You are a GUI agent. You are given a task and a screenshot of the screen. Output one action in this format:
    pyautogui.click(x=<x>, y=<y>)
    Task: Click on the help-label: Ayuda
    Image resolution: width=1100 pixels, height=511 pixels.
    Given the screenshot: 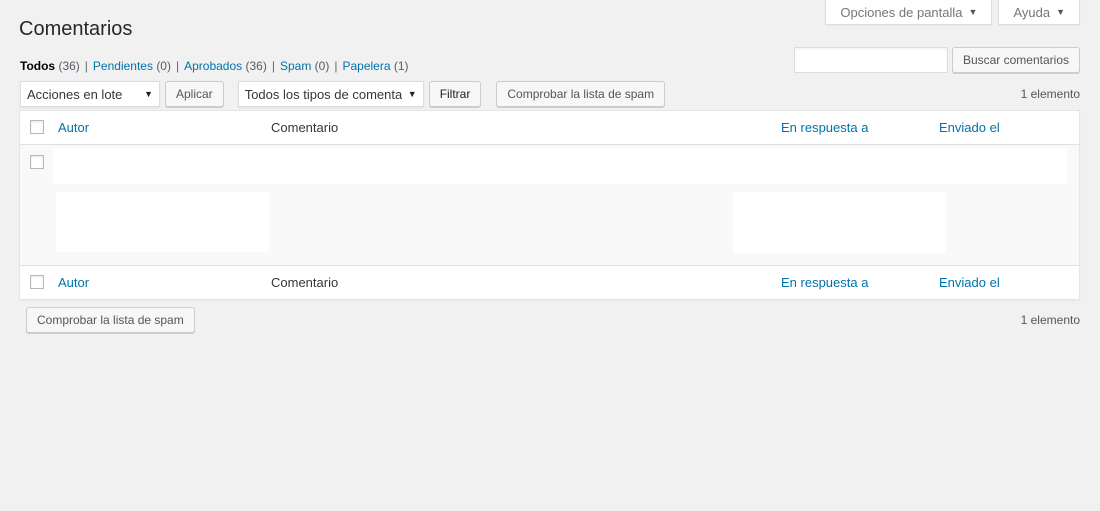 What is the action you would take?
    pyautogui.click(x=1032, y=12)
    